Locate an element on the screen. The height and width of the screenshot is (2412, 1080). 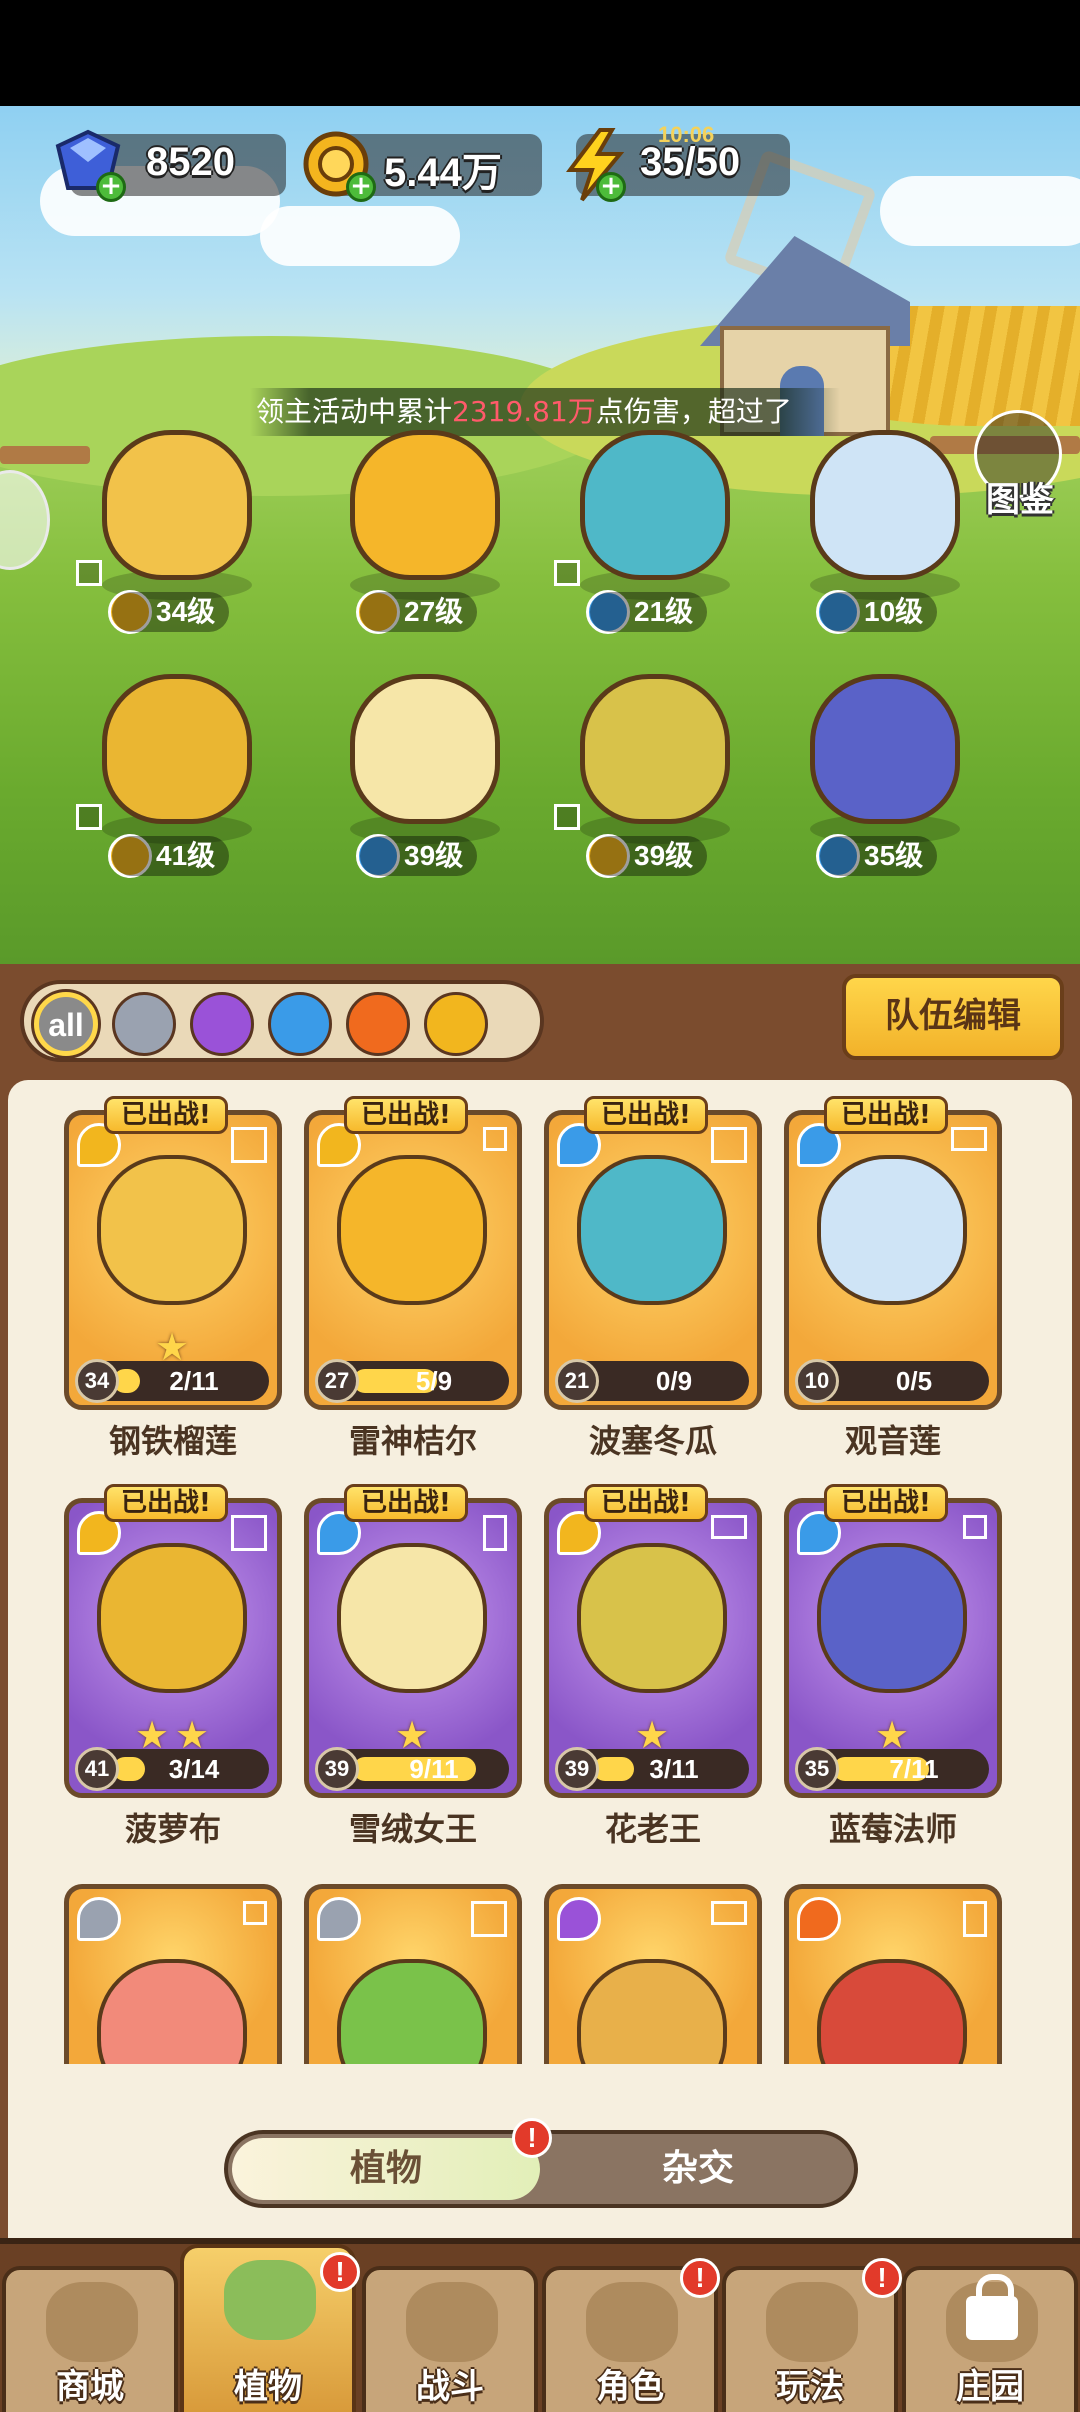
hero-level: 41级 is located at coordinates (171, 856).